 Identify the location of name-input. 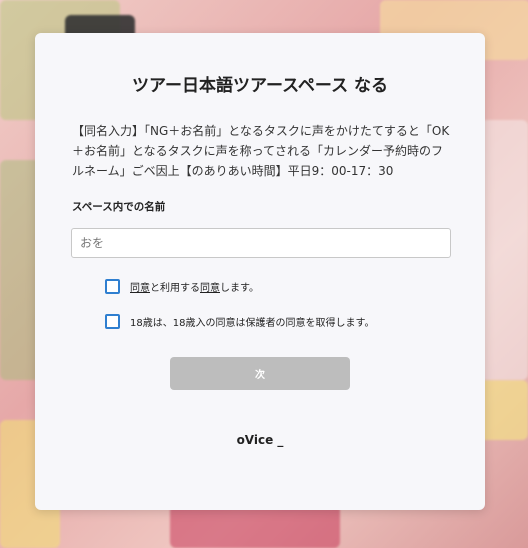
(261, 243).